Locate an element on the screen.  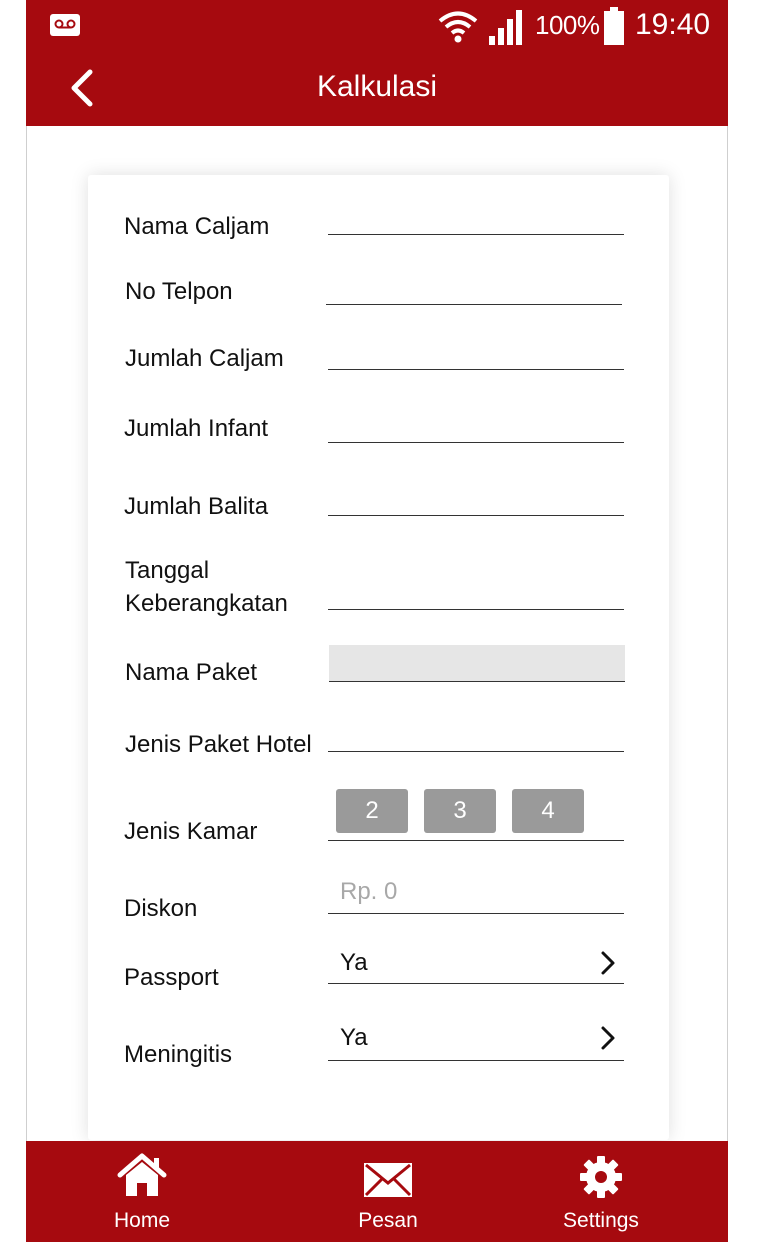
nav-home: Home is located at coordinates (142, 1191).